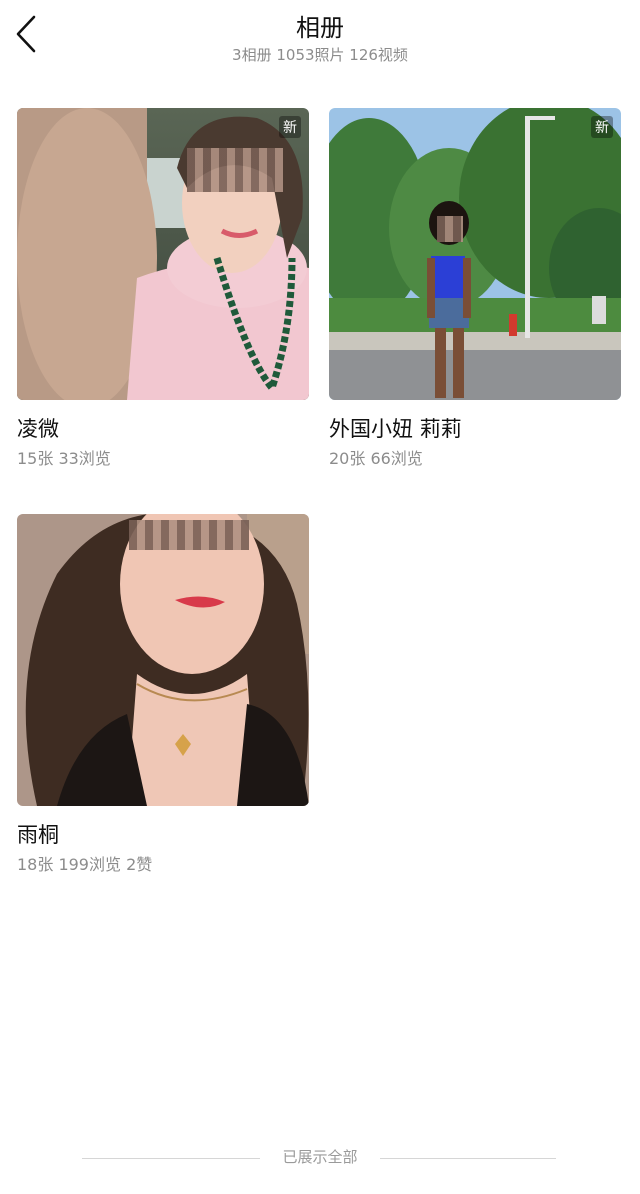  What do you see at coordinates (64, 458) in the screenshot?
I see `album-stats: 15张 33浏览` at bounding box center [64, 458].